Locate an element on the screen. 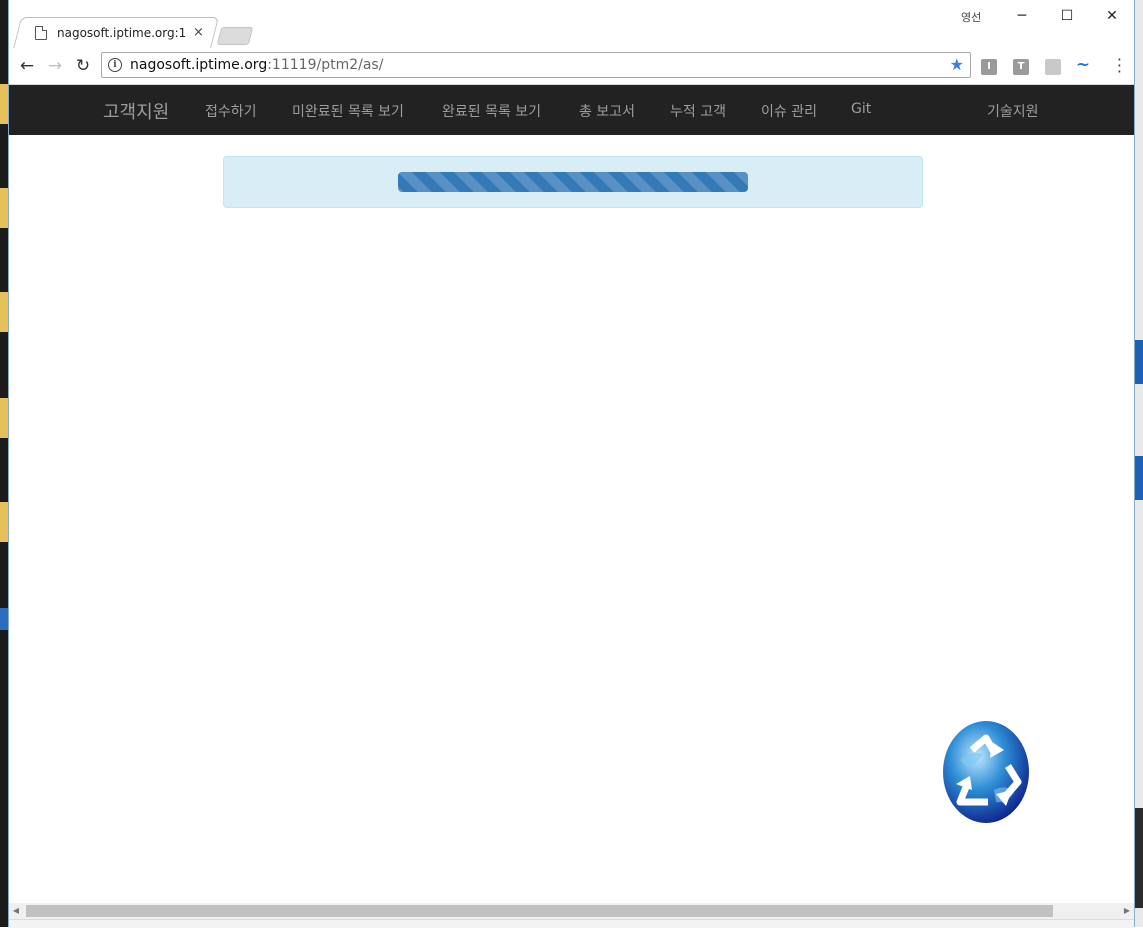 The height and width of the screenshot is (928, 1143). navbar-brand: 고객지원 is located at coordinates (136, 111).